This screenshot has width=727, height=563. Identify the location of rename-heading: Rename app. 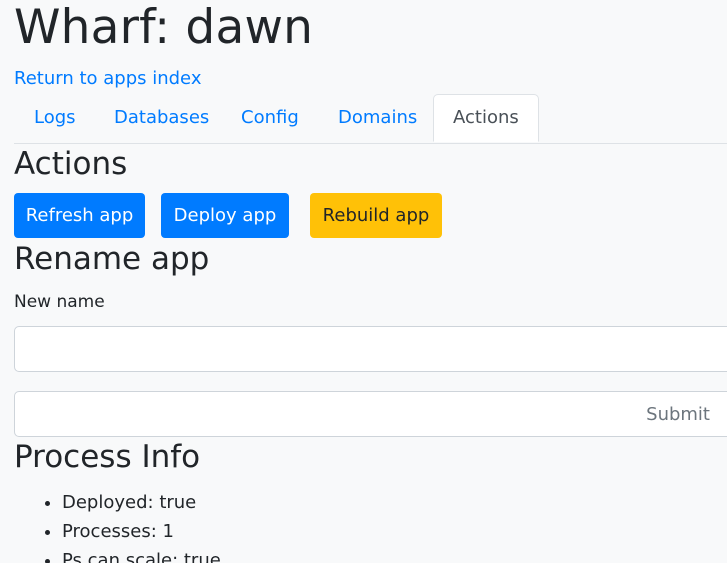
(112, 259).